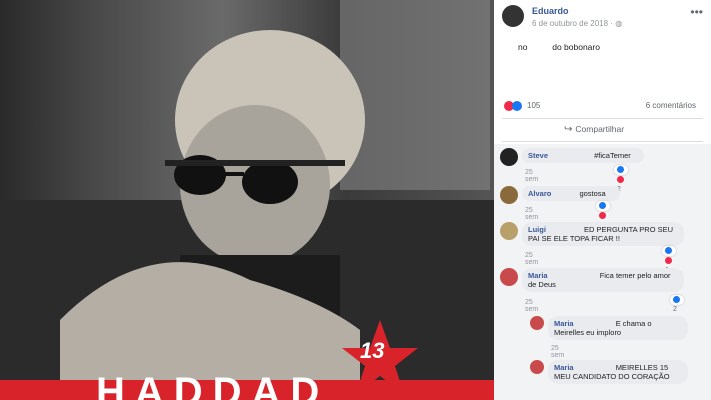 The image size is (711, 400). What do you see at coordinates (576, 47) in the screenshot?
I see `post-text-part-b: do bobonaro` at bounding box center [576, 47].